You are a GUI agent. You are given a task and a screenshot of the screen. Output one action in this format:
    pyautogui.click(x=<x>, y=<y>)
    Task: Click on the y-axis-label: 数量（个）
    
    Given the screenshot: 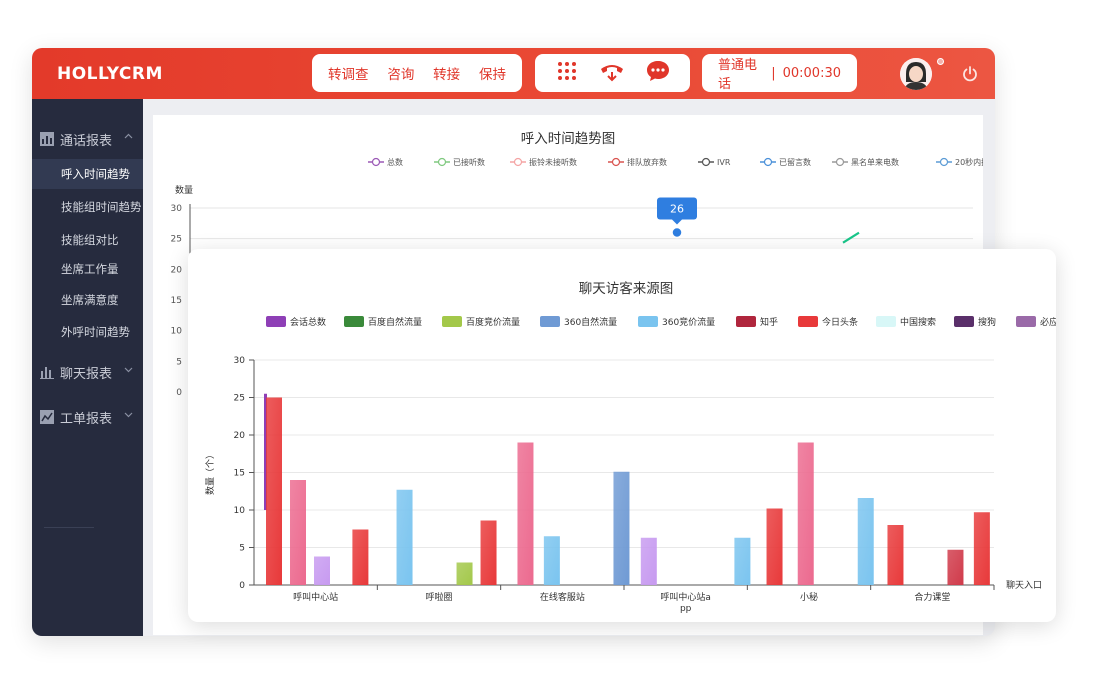 What is the action you would take?
    pyautogui.click(x=210, y=472)
    